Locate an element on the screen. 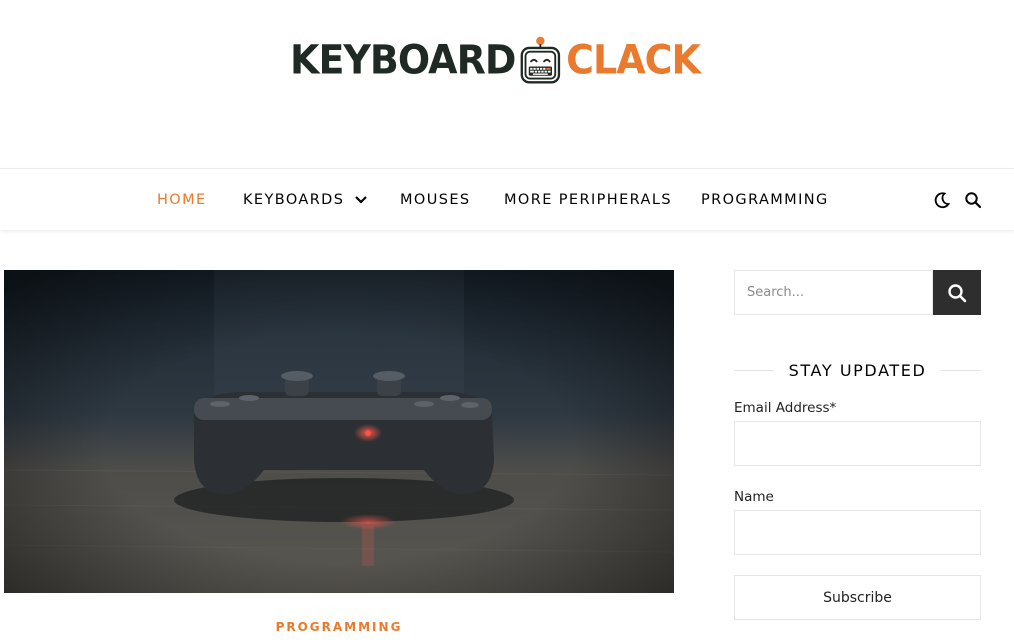 Image resolution: width=1014 pixels, height=644 pixels. widget-title: STAY UPDATED is located at coordinates (857, 370).